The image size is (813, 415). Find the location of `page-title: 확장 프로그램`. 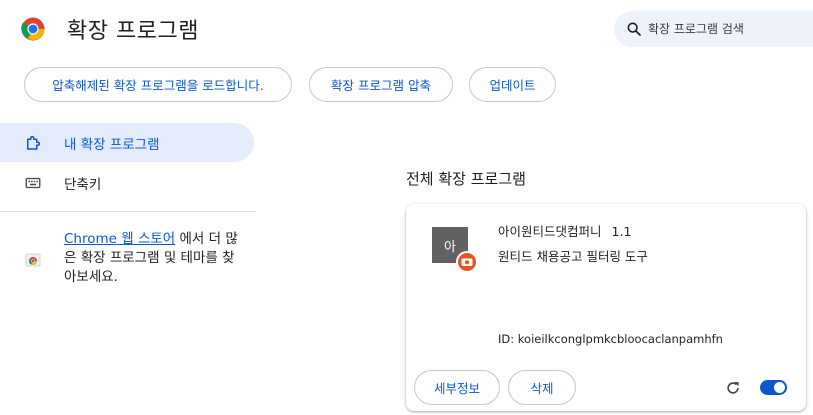

page-title: 확장 프로그램 is located at coordinates (133, 31).